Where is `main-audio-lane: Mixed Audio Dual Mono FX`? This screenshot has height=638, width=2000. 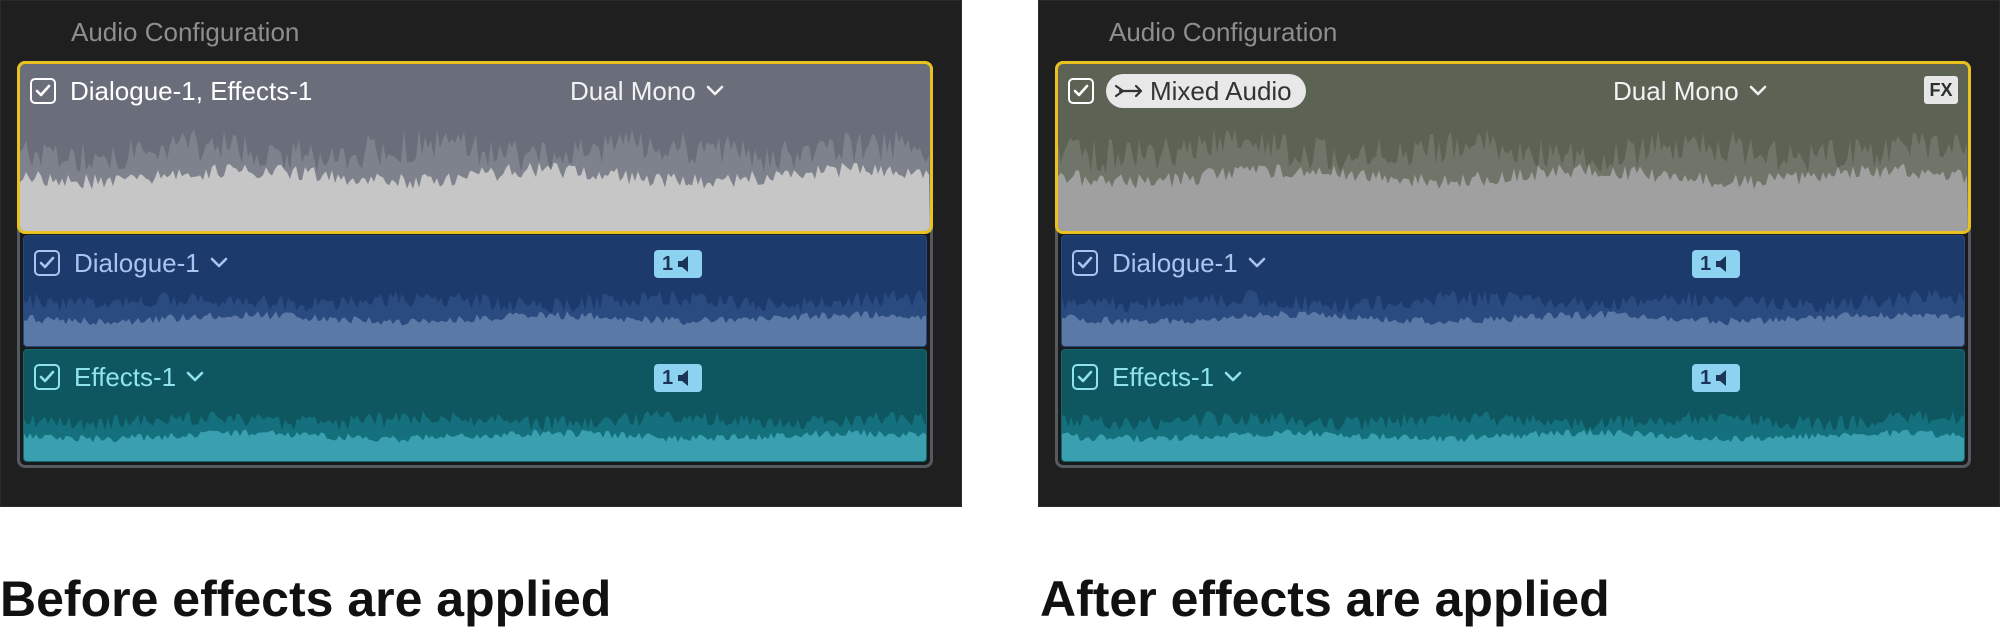
main-audio-lane: Mixed Audio Dual Mono FX is located at coordinates (1513, 147).